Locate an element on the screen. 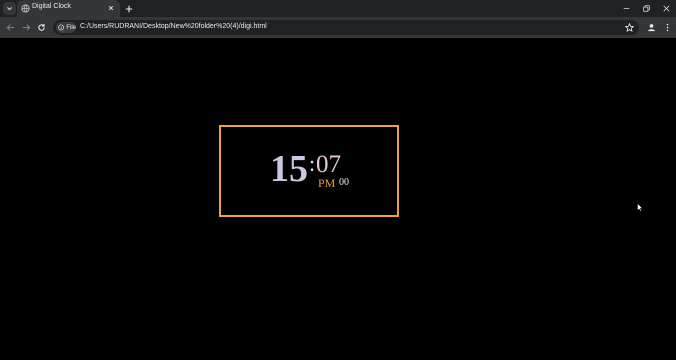  site-info-chip: File is located at coordinates (66, 27).